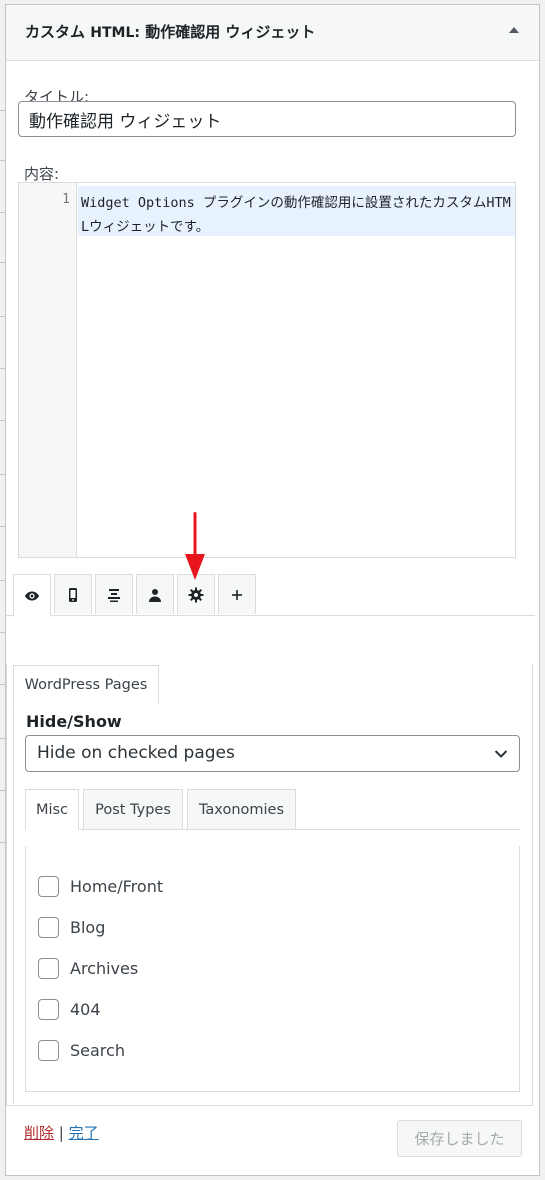 The image size is (545, 1180). I want to click on checkbox-row-blog: Blog, so click(71, 927).